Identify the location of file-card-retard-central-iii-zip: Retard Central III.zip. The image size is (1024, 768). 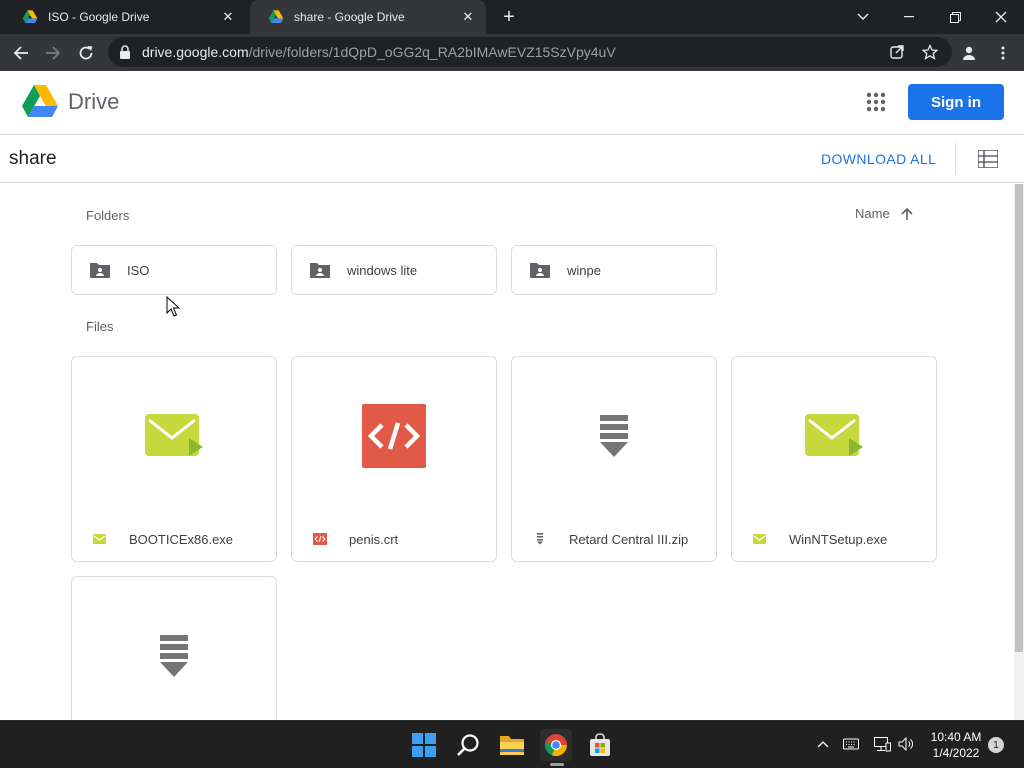
(614, 459).